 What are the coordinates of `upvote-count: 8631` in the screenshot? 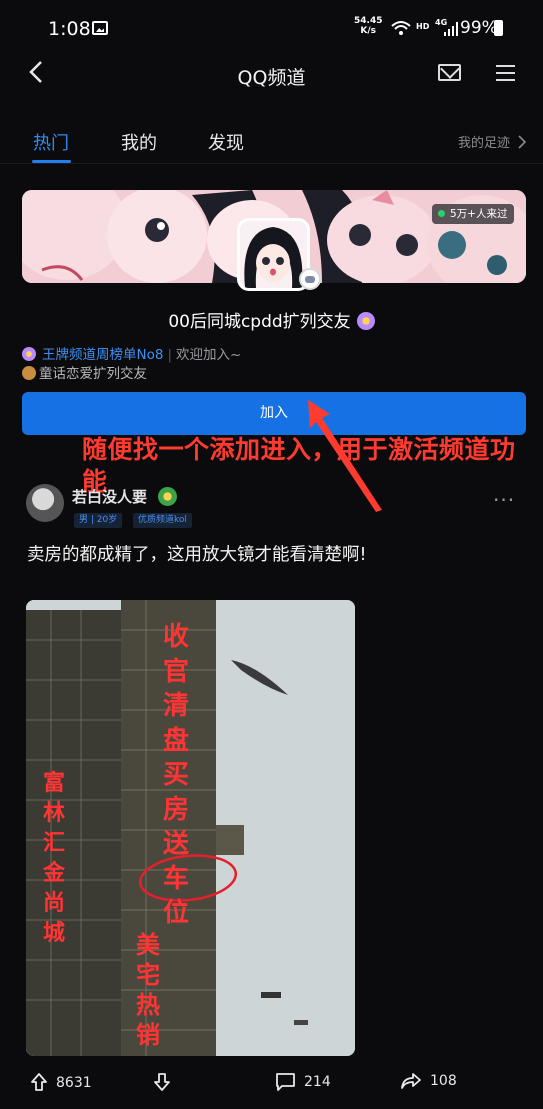 It's located at (74, 1083).